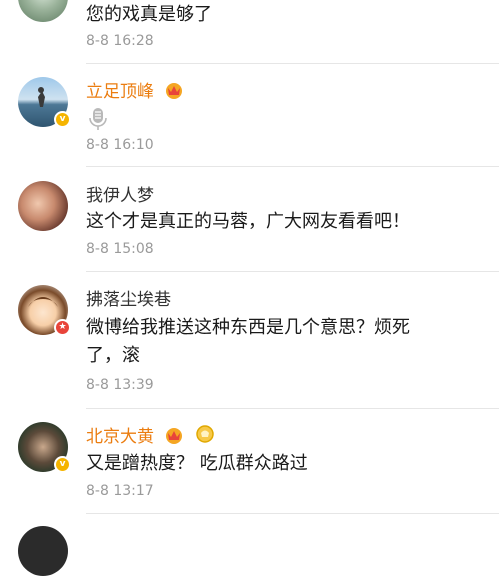 The height and width of the screenshot is (576, 499). I want to click on comment-time: 8-8 13:17, so click(120, 491).